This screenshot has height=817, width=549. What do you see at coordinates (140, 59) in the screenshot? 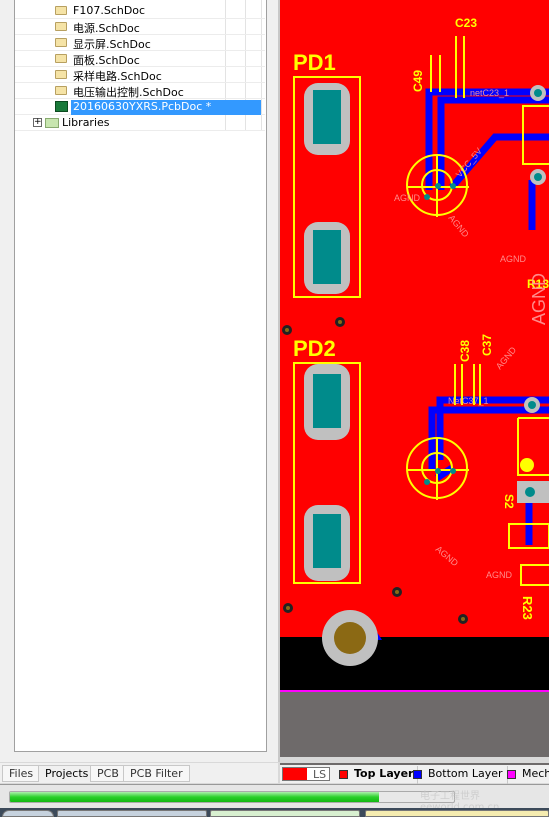
I see `tree-item: 面板.SchDoc` at bounding box center [140, 59].